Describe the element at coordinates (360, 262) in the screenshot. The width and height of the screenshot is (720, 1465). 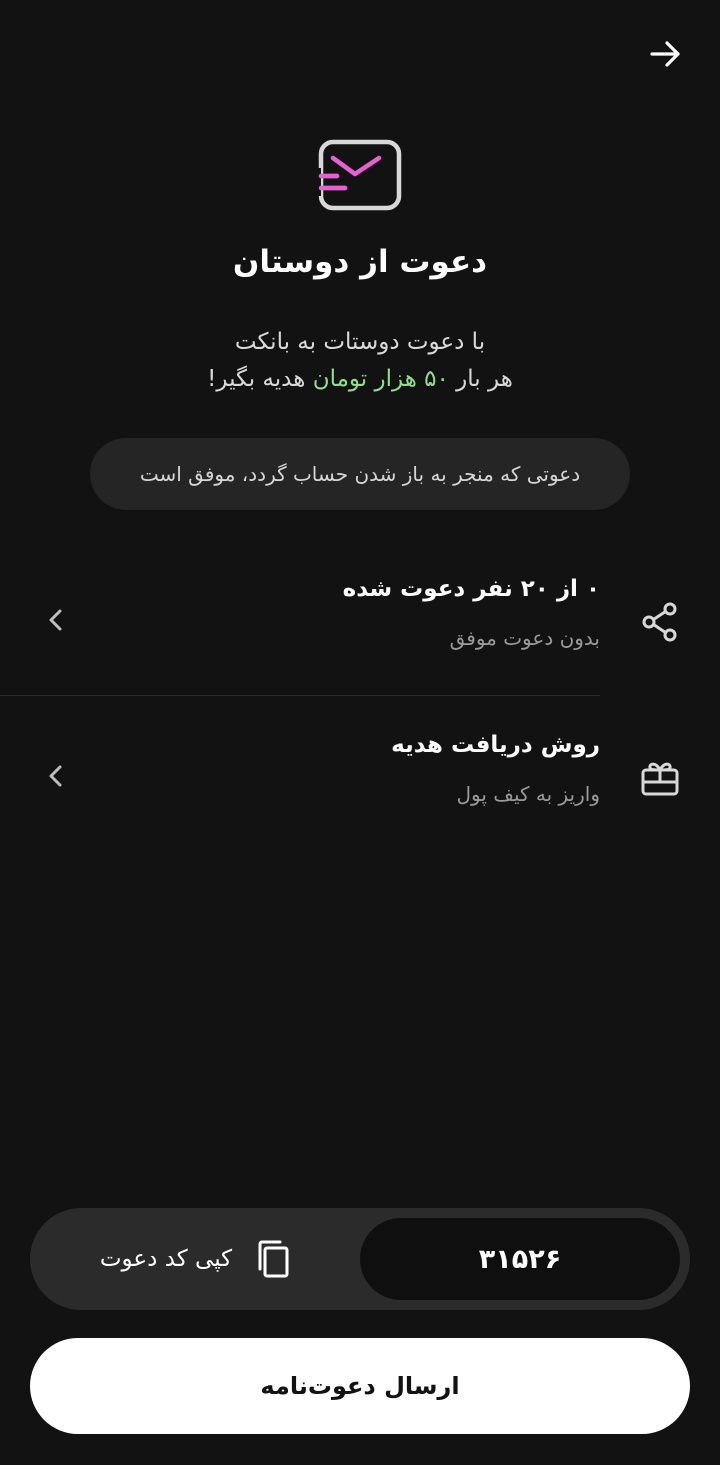
I see `page-title: دعوت از دوستان` at that location.